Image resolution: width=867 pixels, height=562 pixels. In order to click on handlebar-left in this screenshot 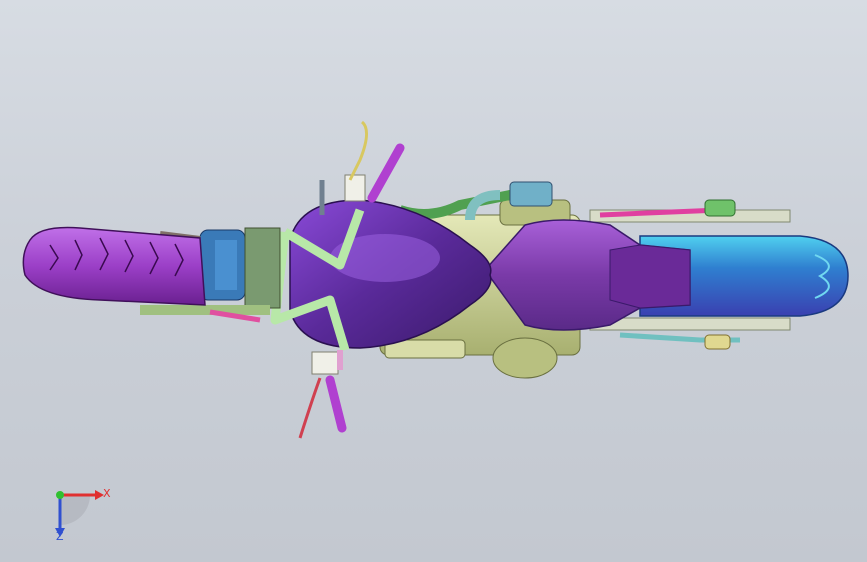, I will do `click(362, 167)`.